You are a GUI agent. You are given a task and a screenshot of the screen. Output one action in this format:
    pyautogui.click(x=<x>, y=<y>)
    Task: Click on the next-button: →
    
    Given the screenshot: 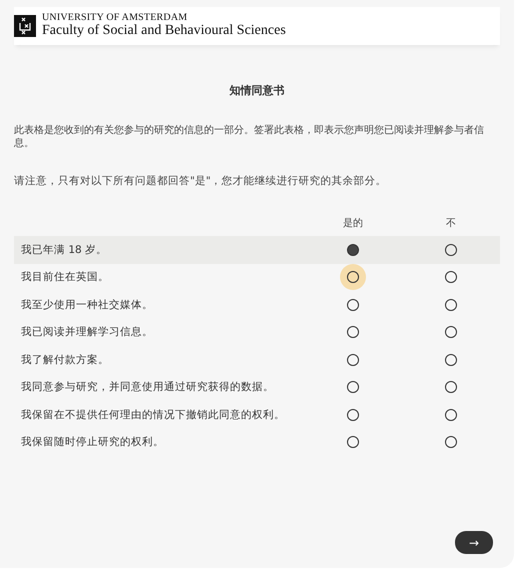 What is the action you would take?
    pyautogui.click(x=474, y=542)
    